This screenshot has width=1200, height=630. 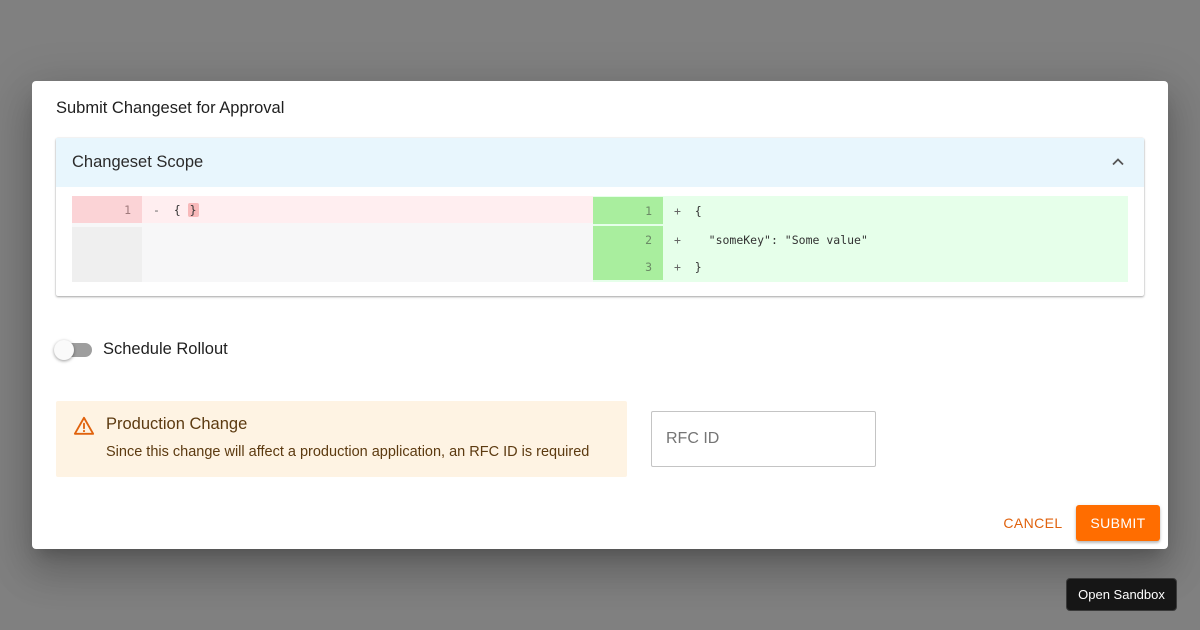 What do you see at coordinates (138, 162) in the screenshot?
I see `accordion-title: Changeset Scope` at bounding box center [138, 162].